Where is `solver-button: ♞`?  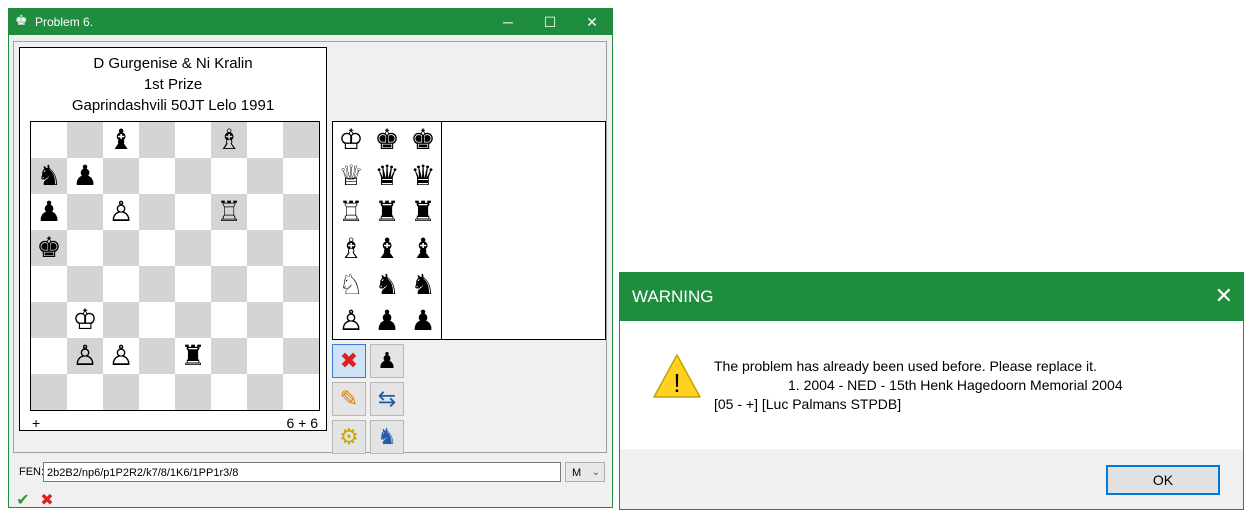
solver-button: ♞ is located at coordinates (387, 437).